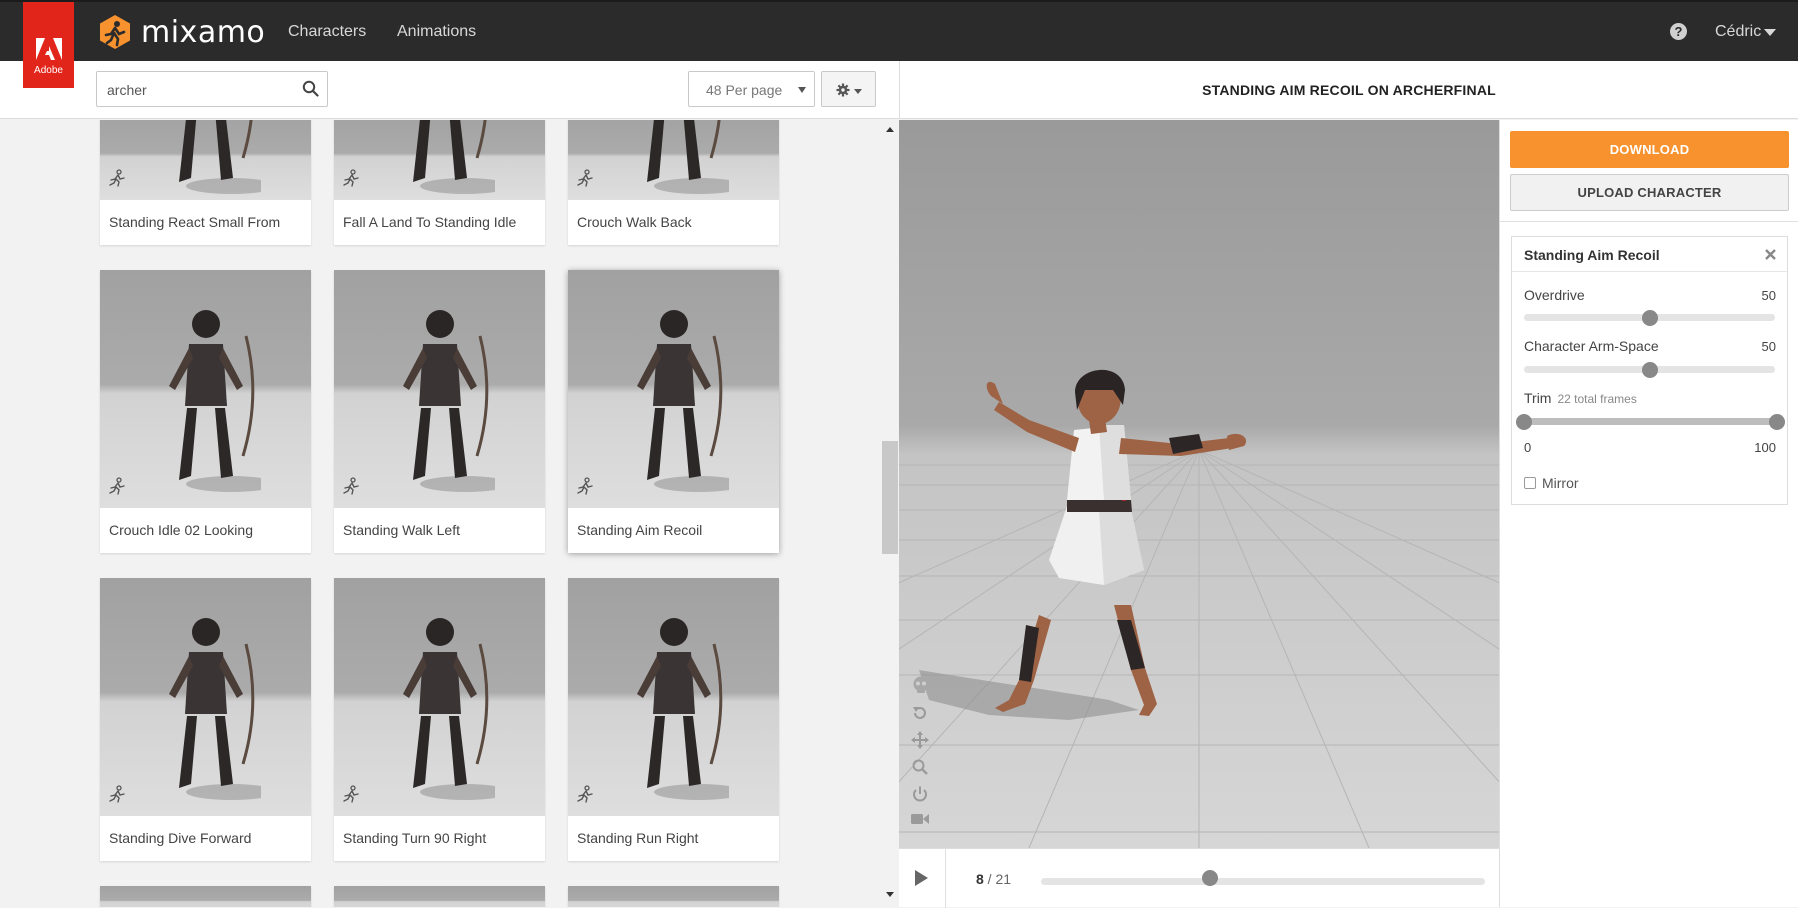  Describe the element at coordinates (843, 90) in the screenshot. I see `gear-icon` at that location.